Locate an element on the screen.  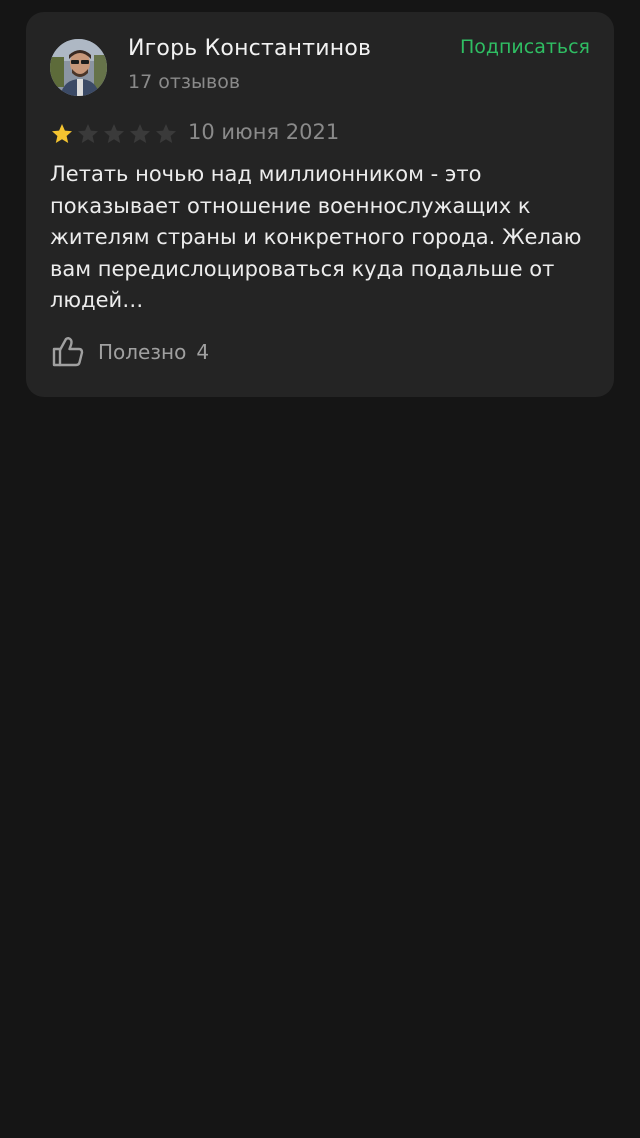
author-review-count: 17 отзывов is located at coordinates (184, 82).